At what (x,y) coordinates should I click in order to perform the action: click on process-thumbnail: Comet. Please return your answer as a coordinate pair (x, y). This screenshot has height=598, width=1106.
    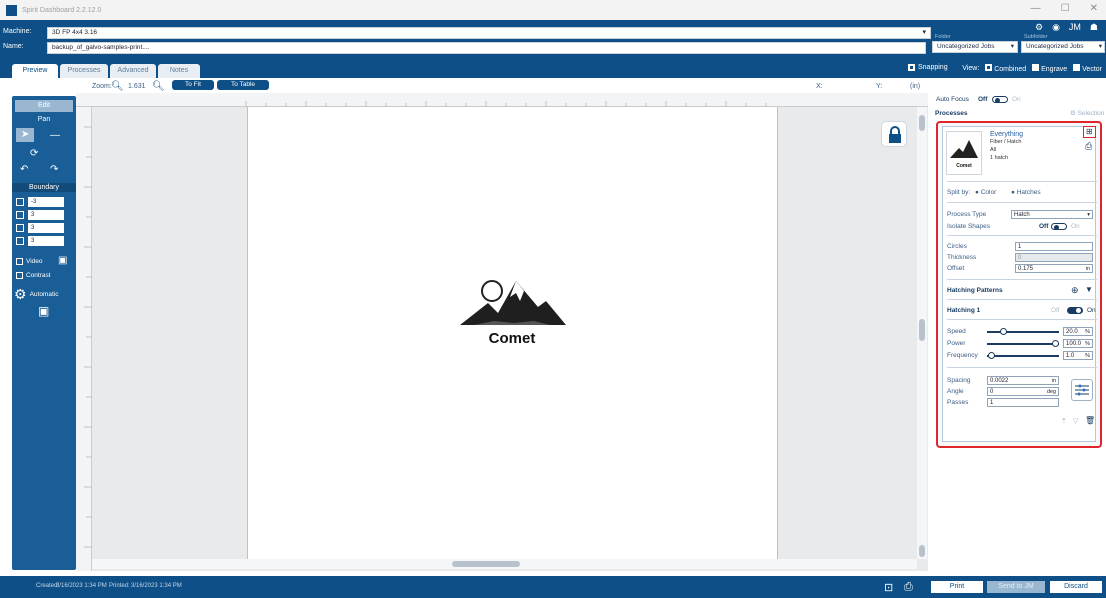
    Looking at the image, I should click on (964, 153).